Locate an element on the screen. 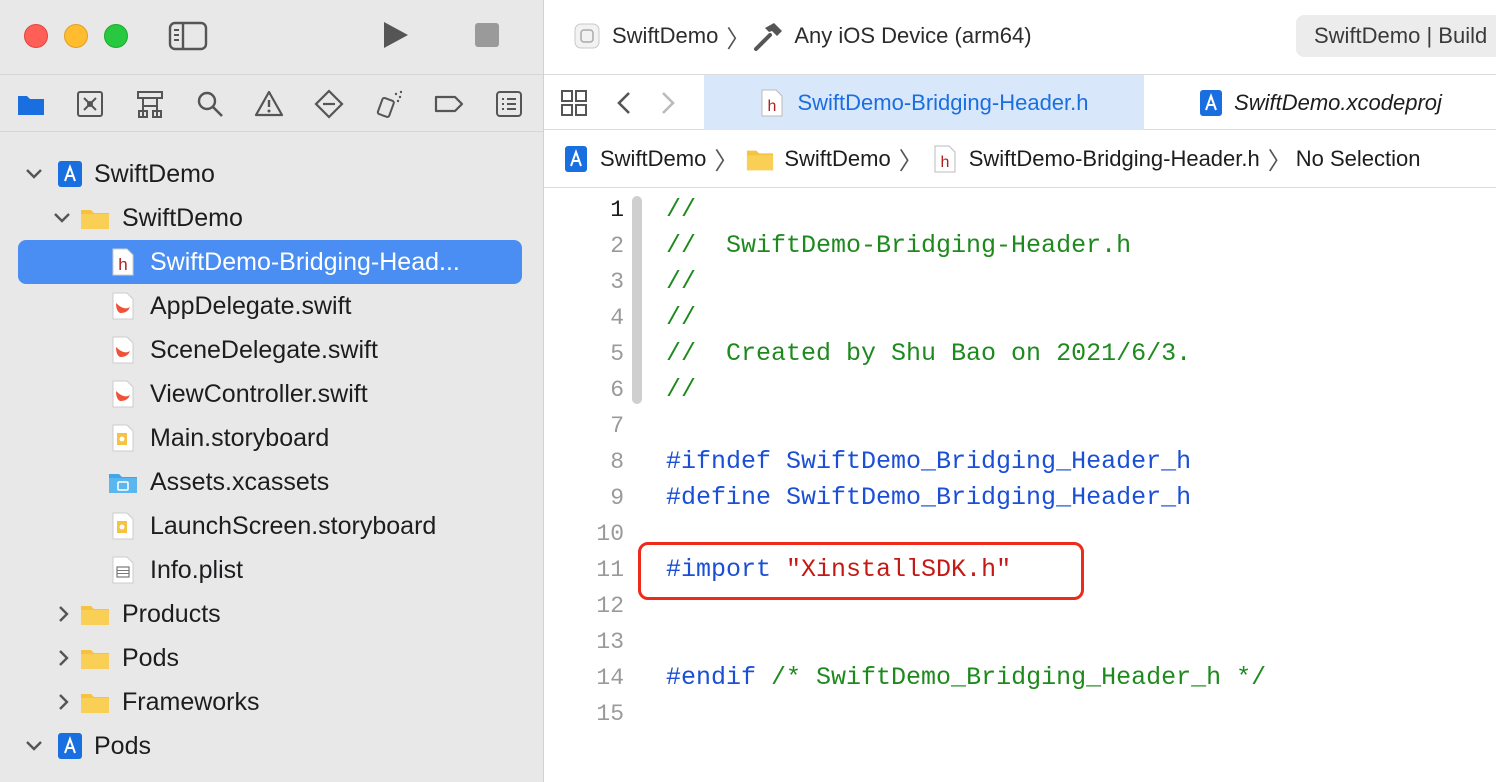 Image resolution: width=1496 pixels, height=782 pixels. breakpoint-icon is located at coordinates (449, 104).